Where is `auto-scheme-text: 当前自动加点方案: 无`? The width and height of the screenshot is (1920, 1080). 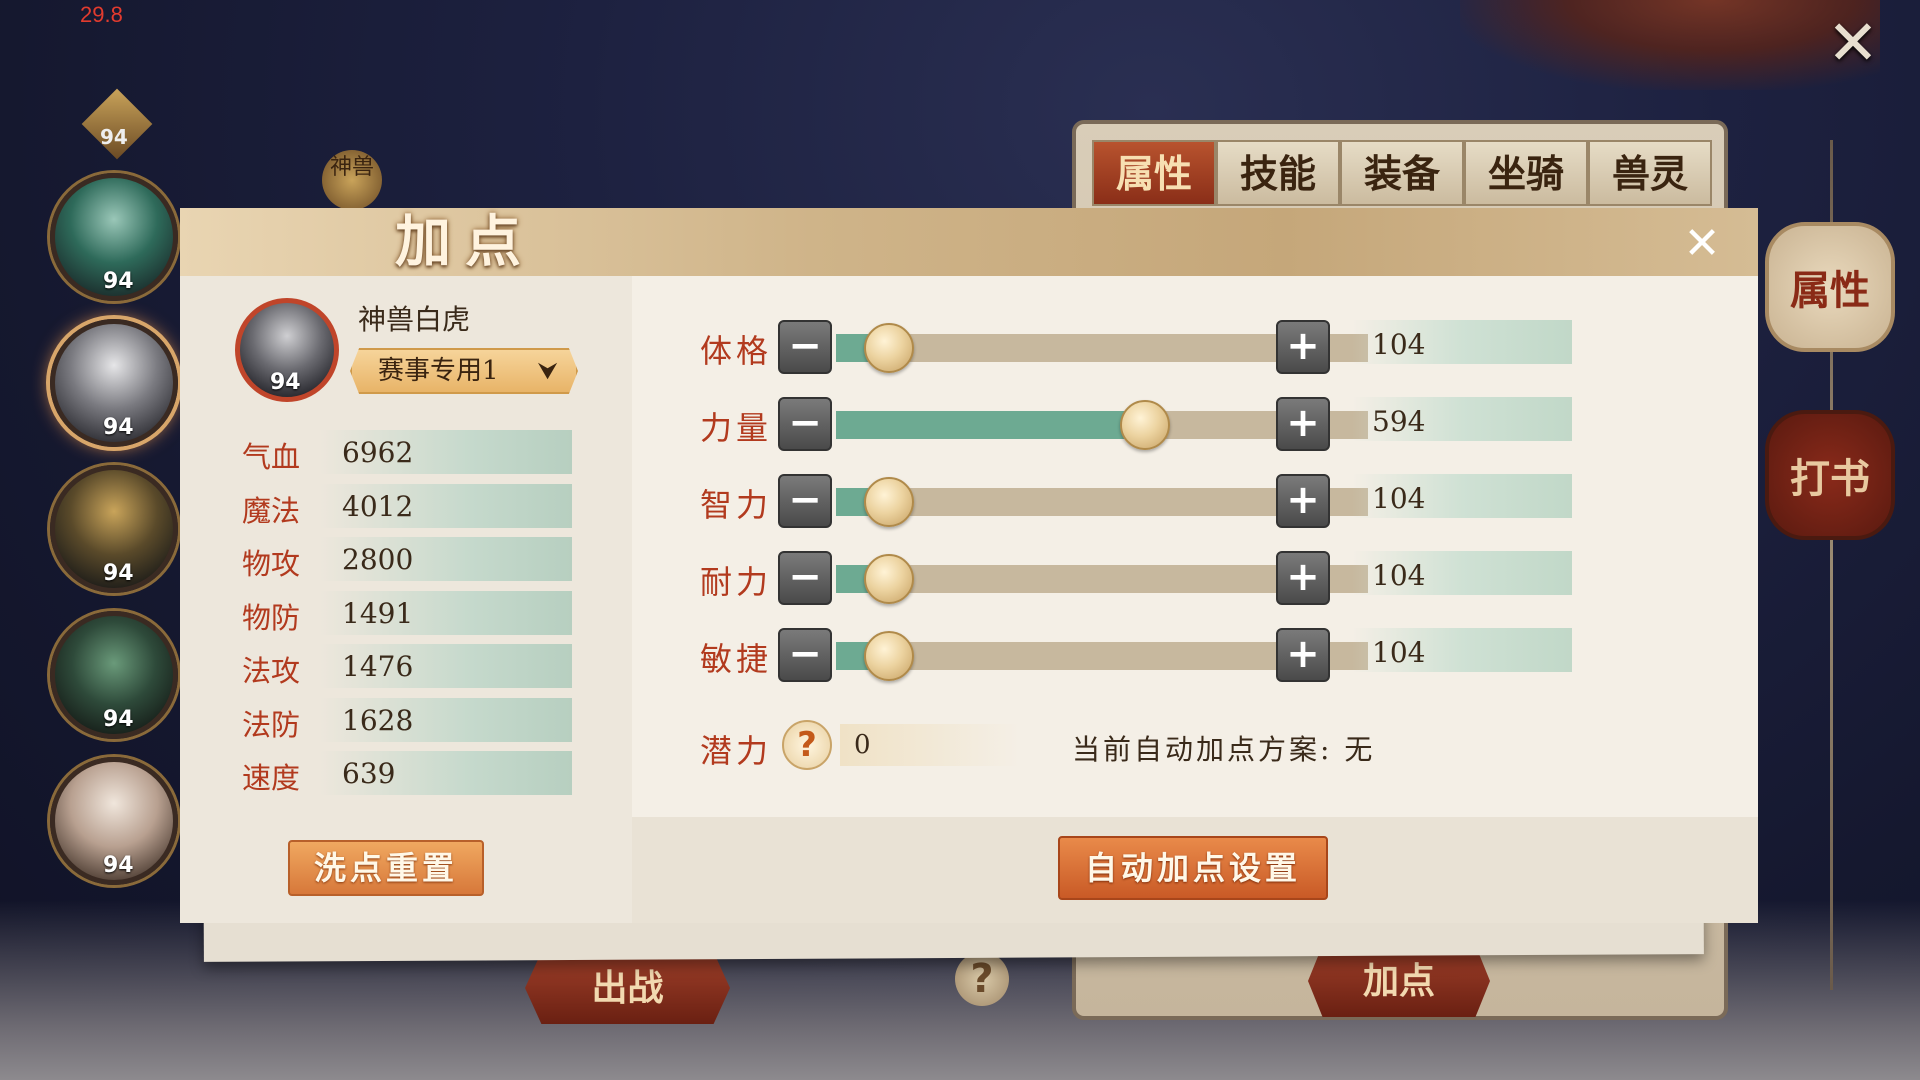
auto-scheme-text: 当前自动加点方案: 无 is located at coordinates (1224, 749).